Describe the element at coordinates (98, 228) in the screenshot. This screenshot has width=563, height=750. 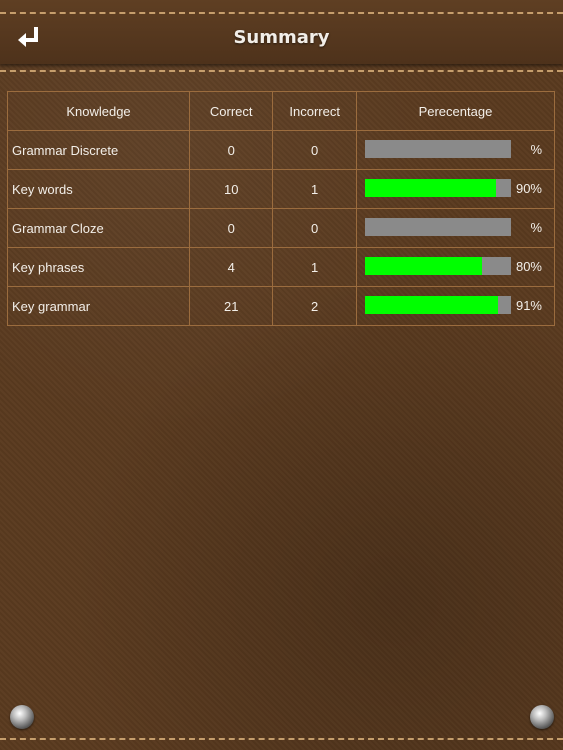
I see `knowledge-cell: Grammar Cloze` at that location.